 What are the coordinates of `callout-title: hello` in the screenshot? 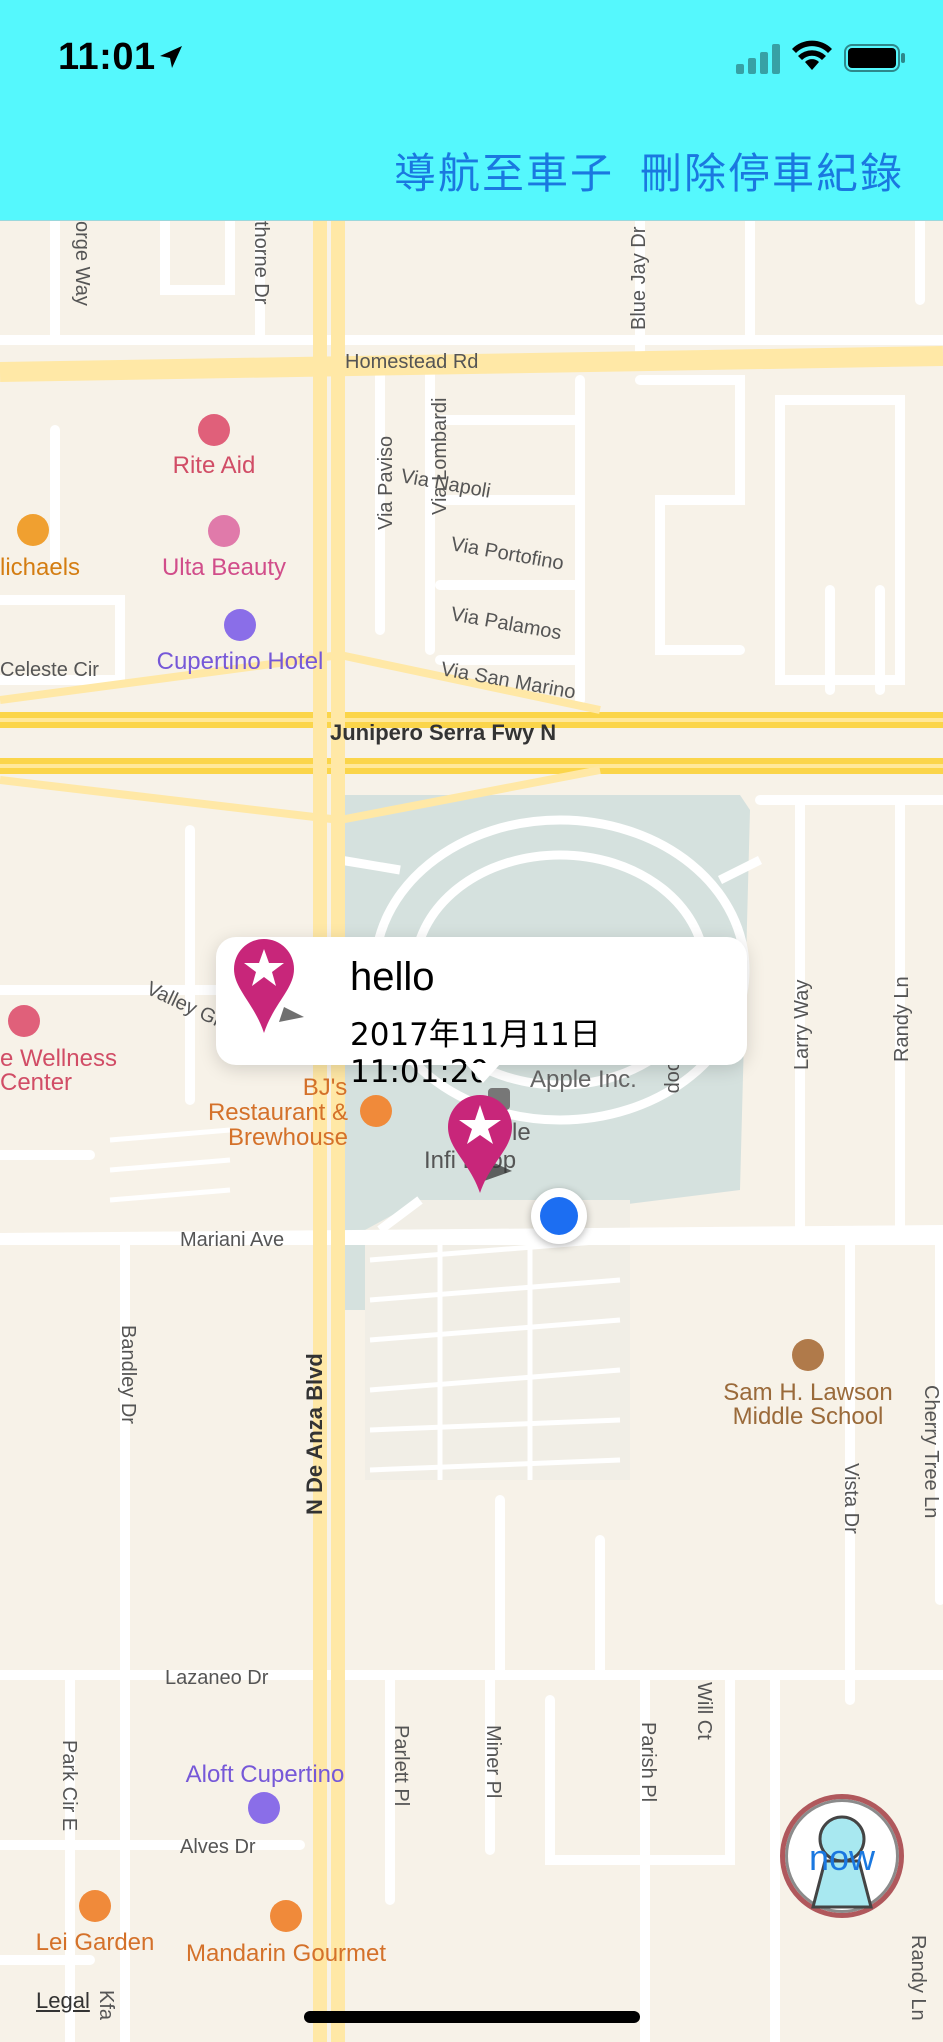 It's located at (392, 977).